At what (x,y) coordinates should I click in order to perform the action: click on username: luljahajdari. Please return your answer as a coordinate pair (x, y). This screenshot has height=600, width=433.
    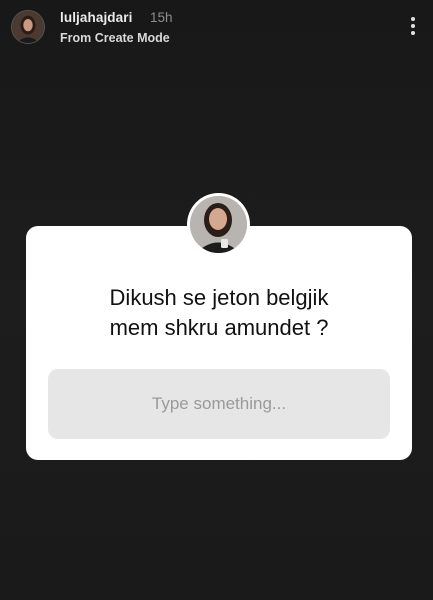
    Looking at the image, I should click on (96, 17).